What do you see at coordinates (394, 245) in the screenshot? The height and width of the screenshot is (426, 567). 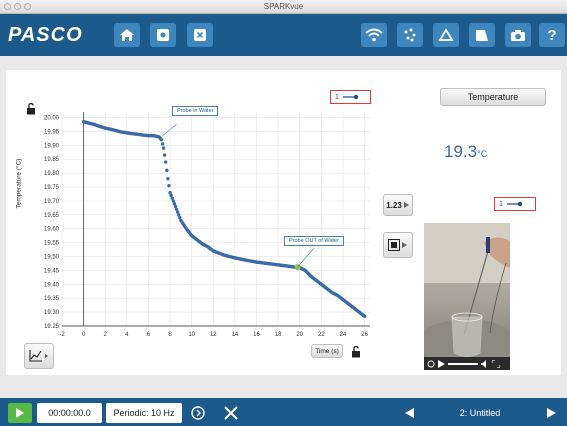 I see `film-icon` at bounding box center [394, 245].